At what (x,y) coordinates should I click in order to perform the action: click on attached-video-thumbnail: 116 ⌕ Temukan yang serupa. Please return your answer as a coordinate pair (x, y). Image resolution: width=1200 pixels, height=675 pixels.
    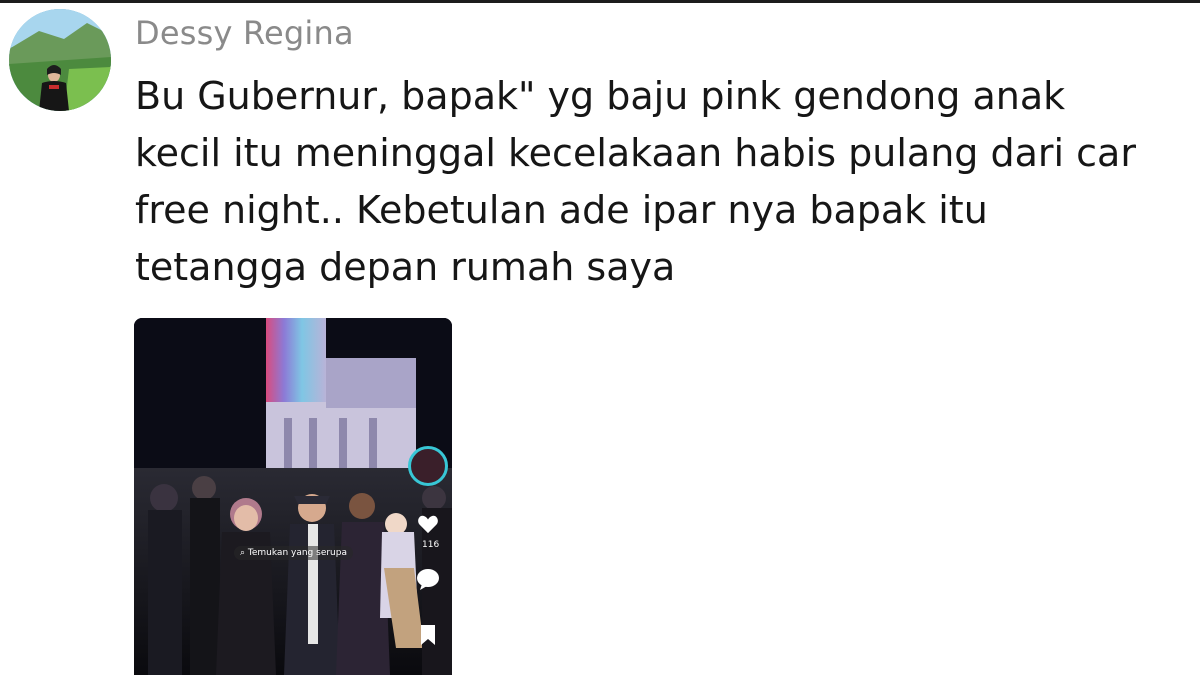
    Looking at the image, I should click on (293, 496).